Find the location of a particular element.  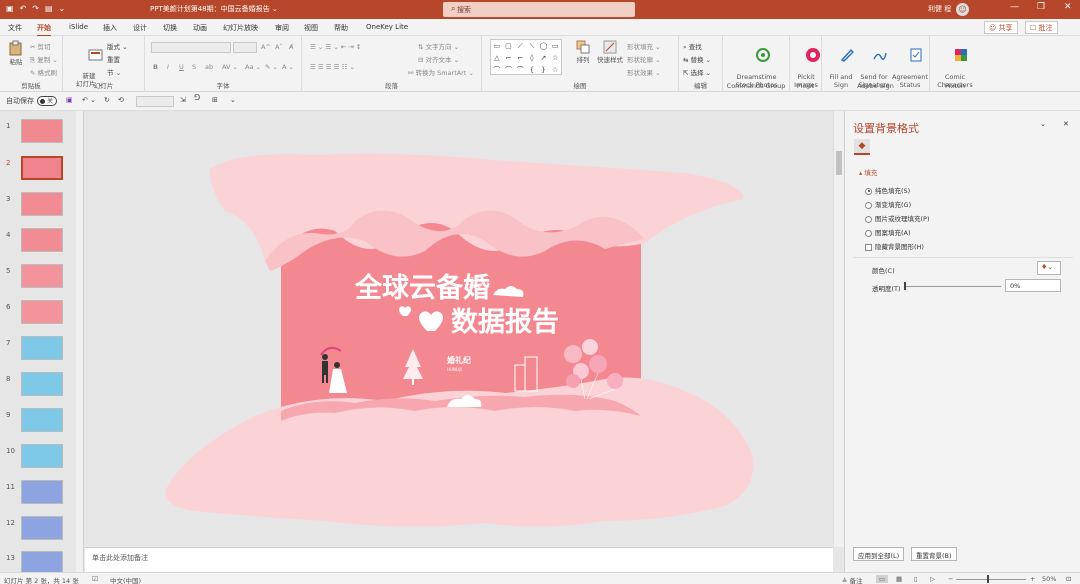

tab-animations: 动画 is located at coordinates (200, 28).